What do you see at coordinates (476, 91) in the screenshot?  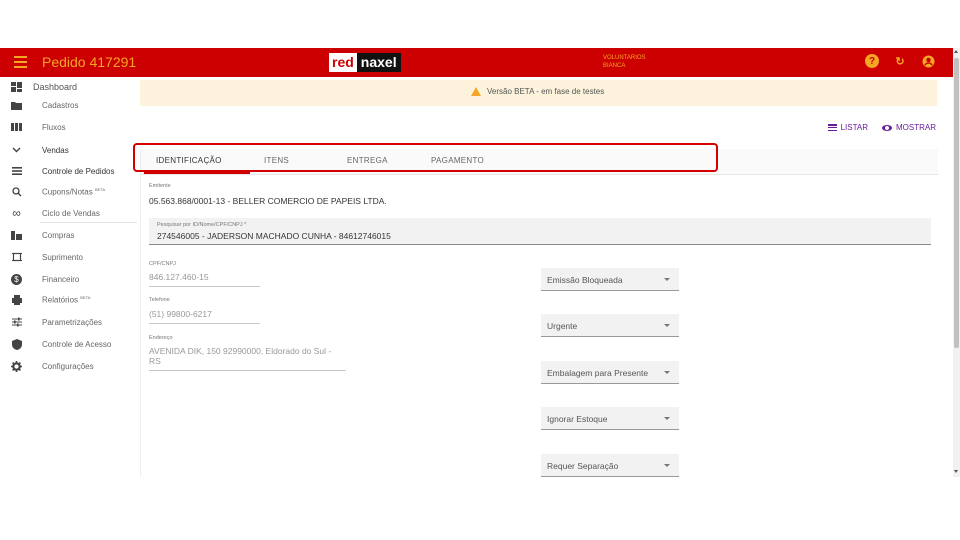 I see `warning-icon` at bounding box center [476, 91].